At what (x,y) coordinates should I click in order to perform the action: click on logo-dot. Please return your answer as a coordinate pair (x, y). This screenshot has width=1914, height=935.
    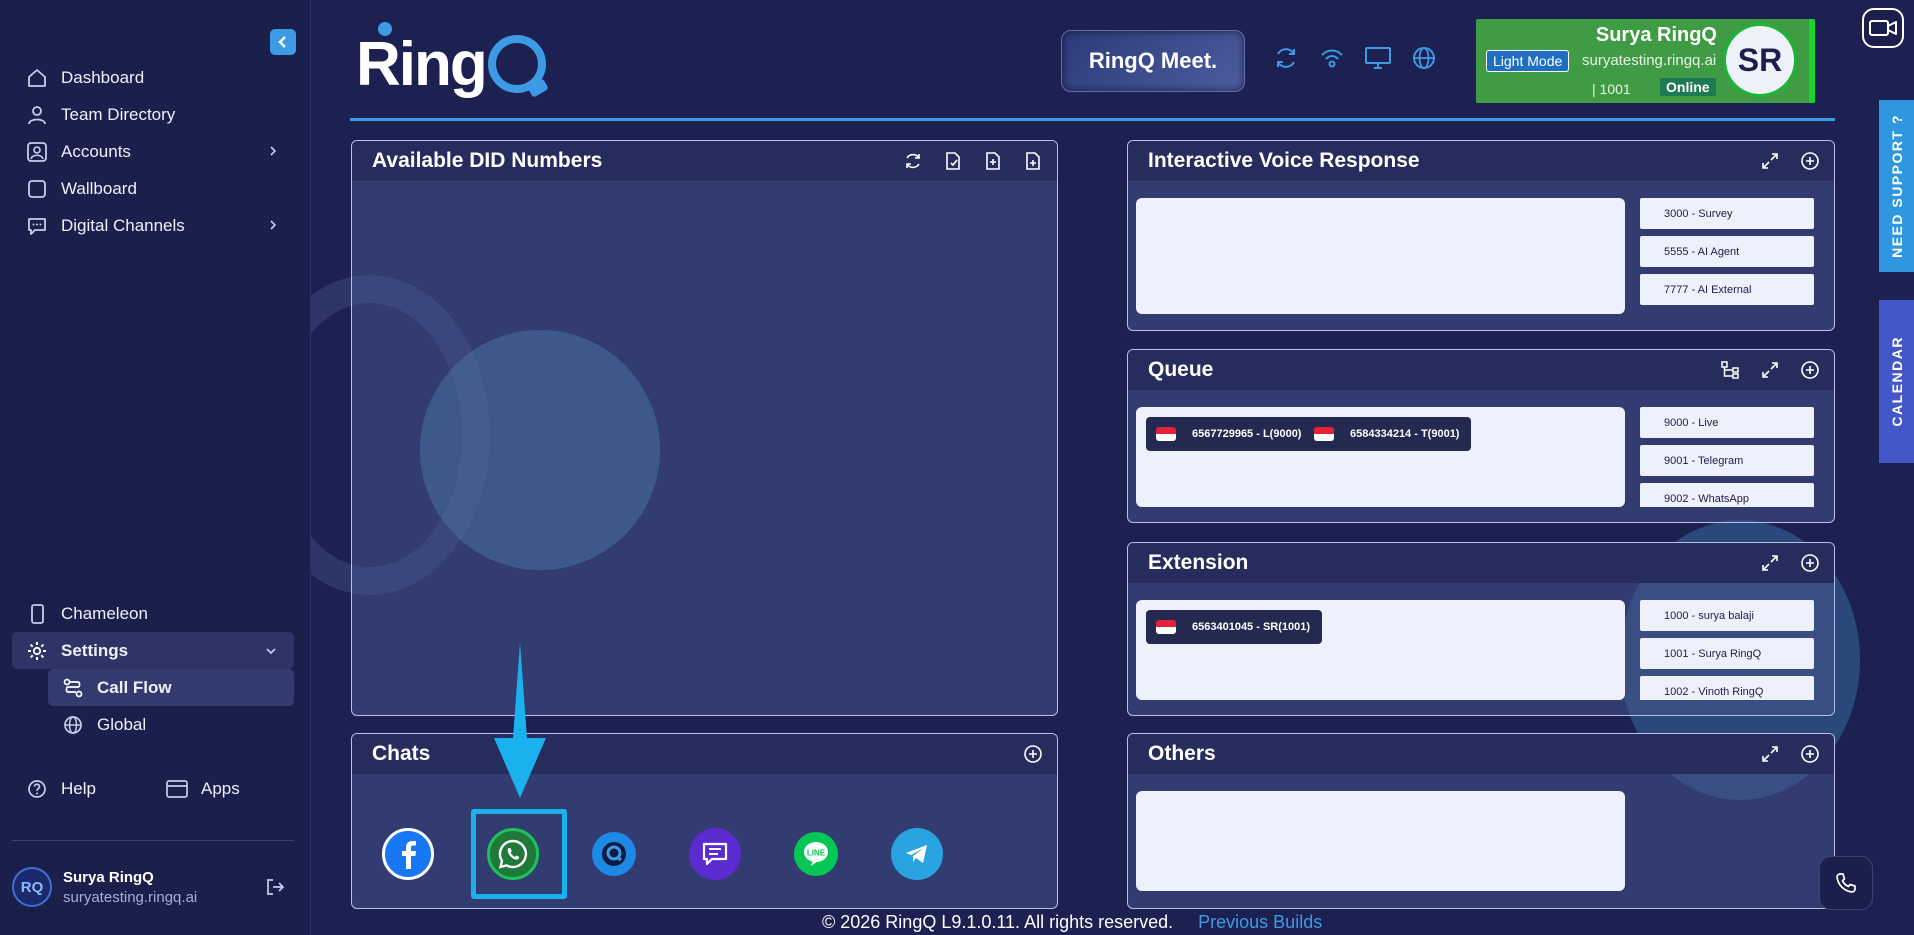
    Looking at the image, I should click on (385, 29).